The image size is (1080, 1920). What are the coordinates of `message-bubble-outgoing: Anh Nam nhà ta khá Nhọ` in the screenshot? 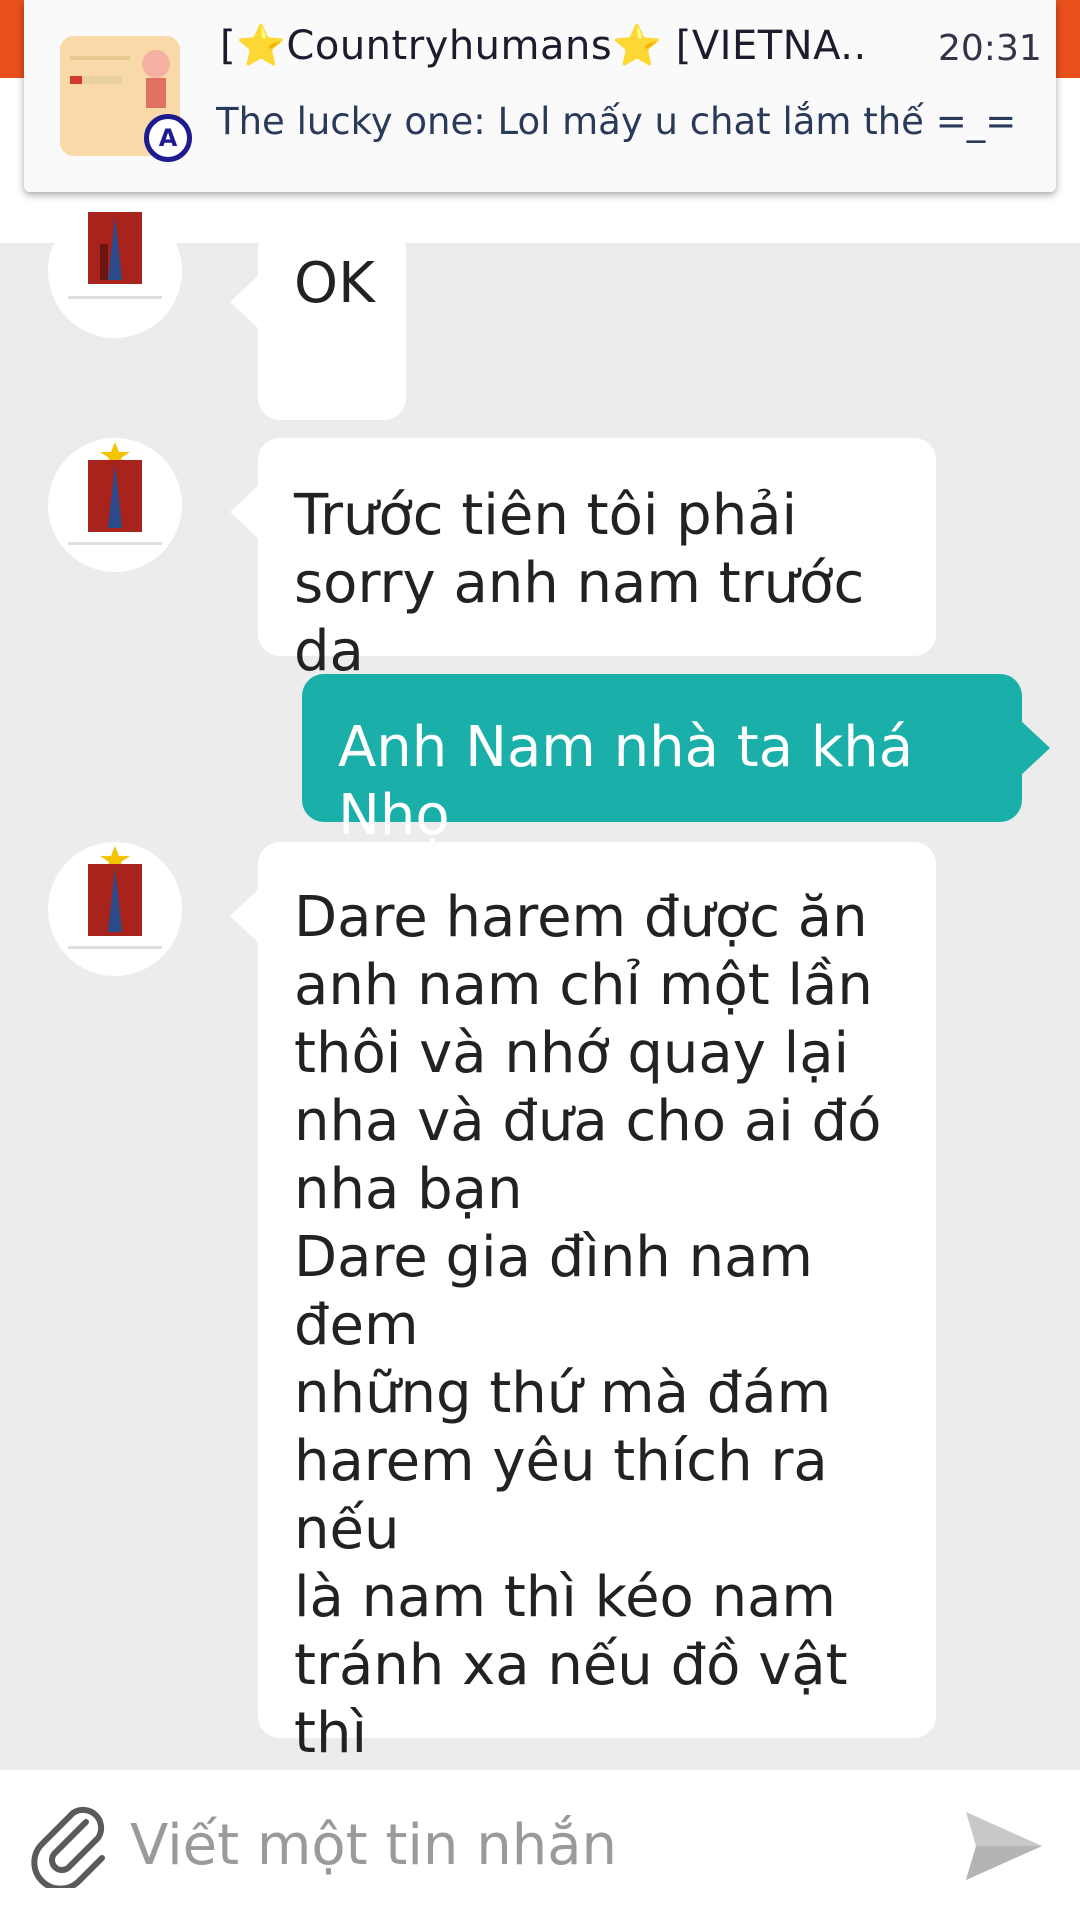 It's located at (676, 761).